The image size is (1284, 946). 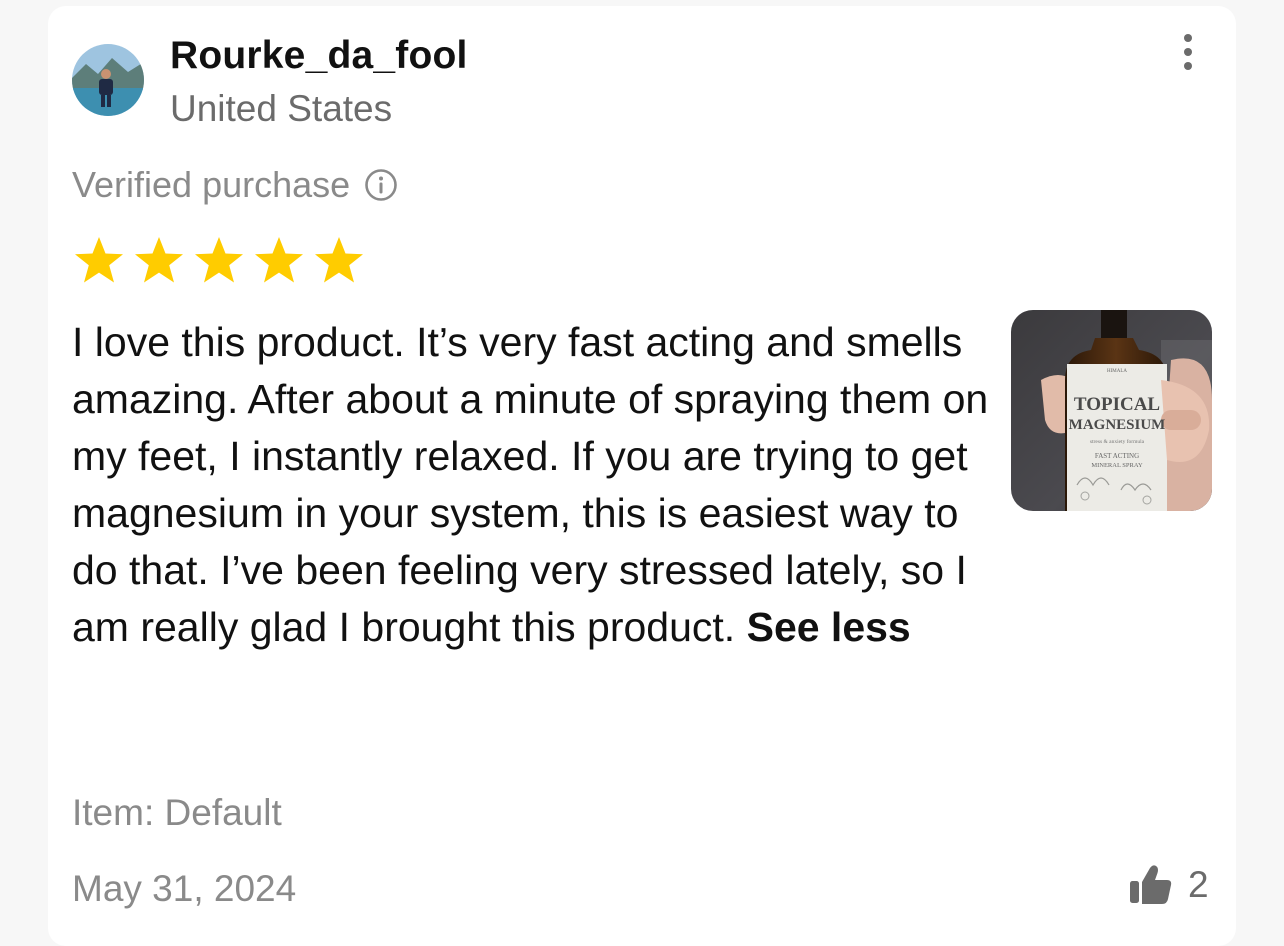 I want to click on see-less-link: See less, so click(x=829, y=627).